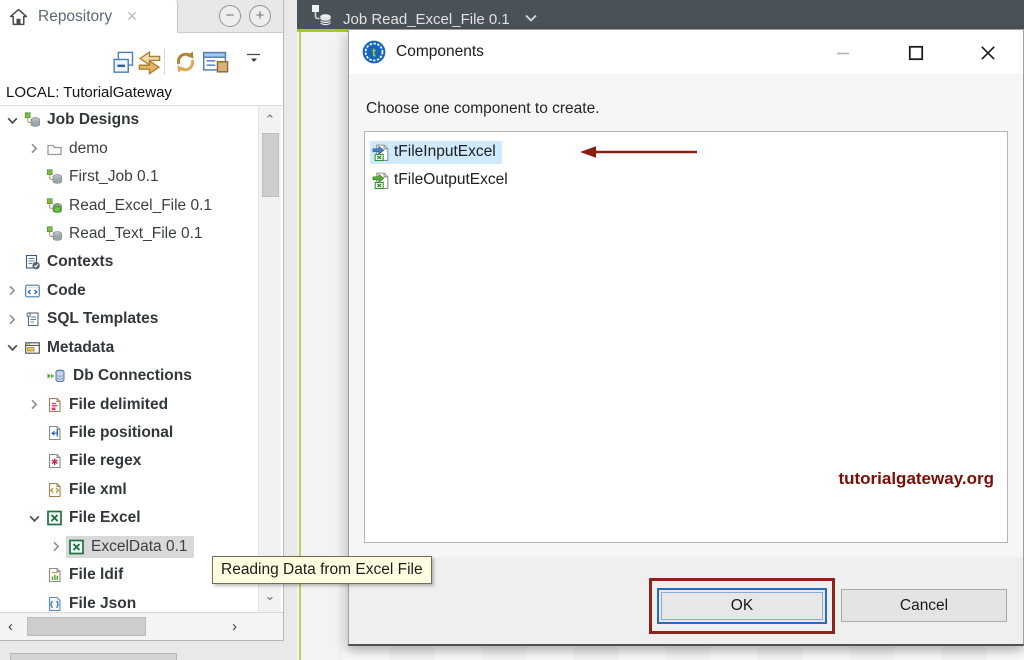  Describe the element at coordinates (686, 52) in the screenshot. I see `dialog-titlebar: t Components` at that location.